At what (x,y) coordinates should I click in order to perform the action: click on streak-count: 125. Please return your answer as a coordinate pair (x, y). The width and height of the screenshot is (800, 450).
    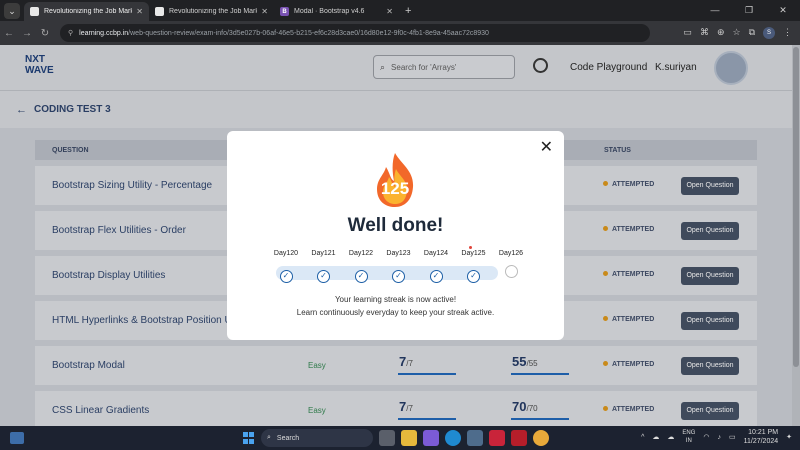
    Looking at the image, I should click on (395, 188).